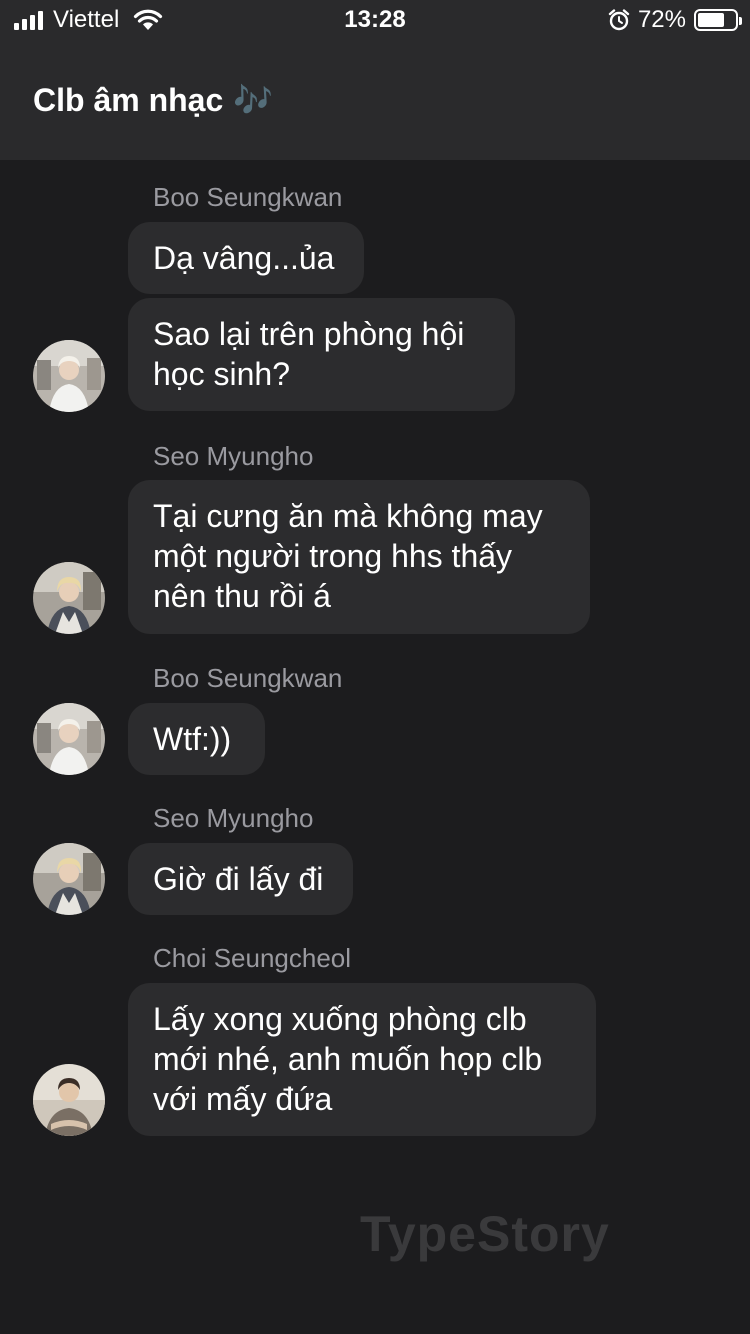 This screenshot has width=750, height=1334. What do you see at coordinates (661, 19) in the screenshot?
I see `battery-percent: 72%` at bounding box center [661, 19].